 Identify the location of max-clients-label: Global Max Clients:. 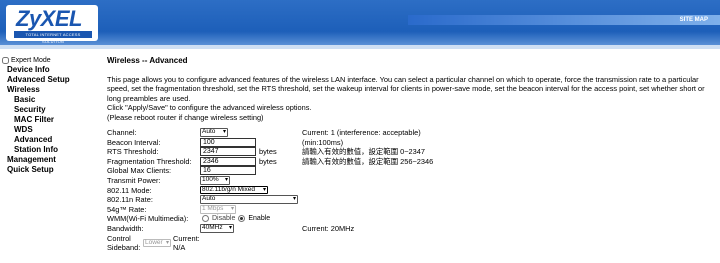
(139, 171).